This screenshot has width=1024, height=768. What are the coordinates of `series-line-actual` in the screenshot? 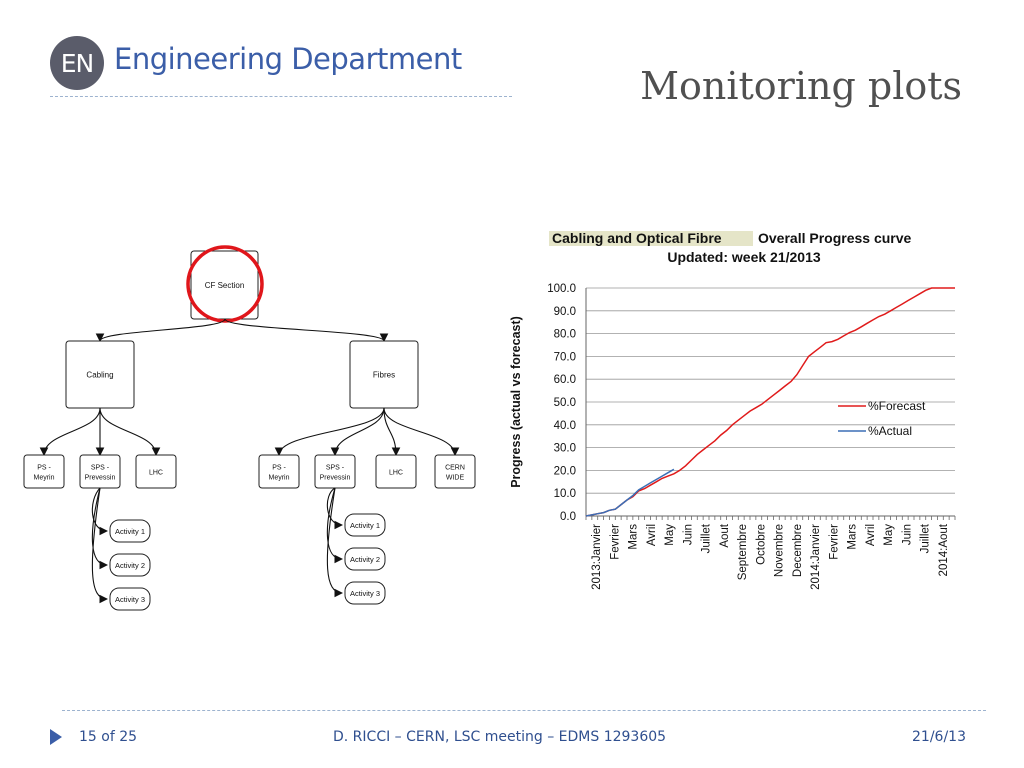 It's located at (630, 492).